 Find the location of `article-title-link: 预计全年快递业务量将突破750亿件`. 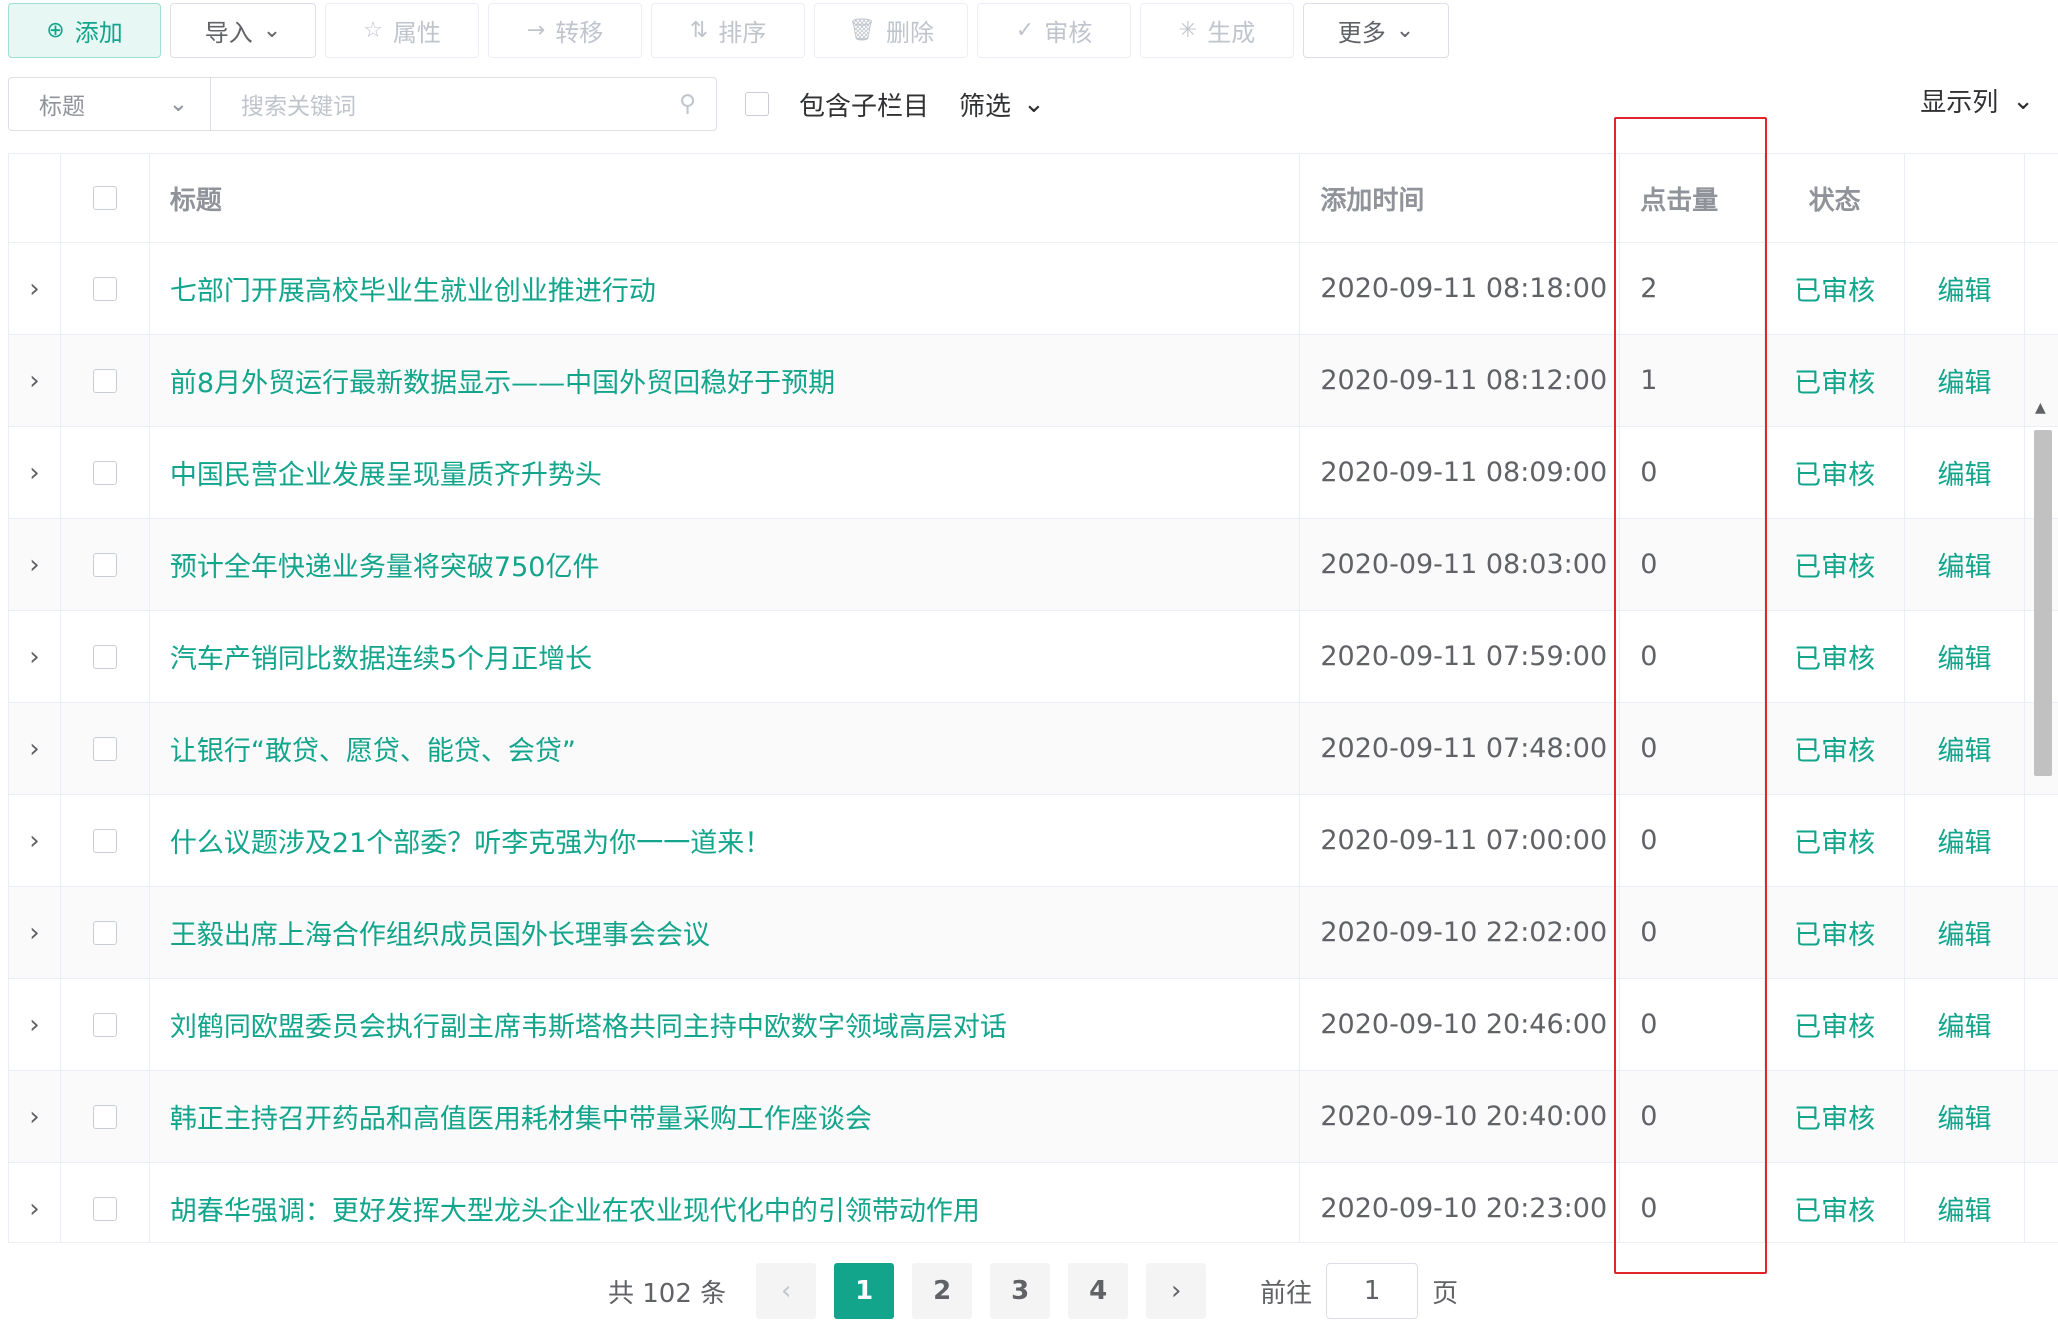

article-title-link: 预计全年快递业务量将突破750亿件 is located at coordinates (385, 564).